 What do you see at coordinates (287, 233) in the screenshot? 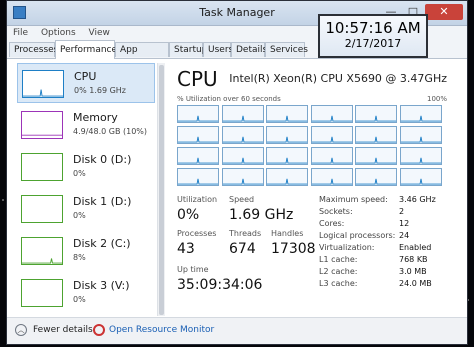
I see `handles-label: Handles` at bounding box center [287, 233].